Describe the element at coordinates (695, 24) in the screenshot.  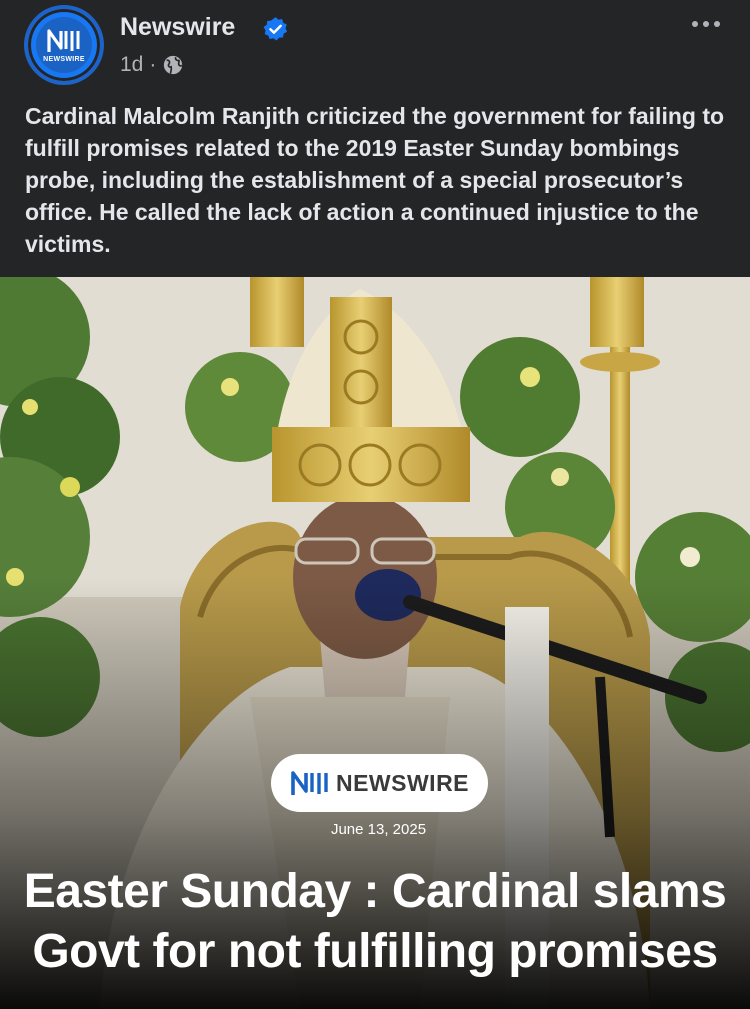
I see `more-options-icon` at that location.